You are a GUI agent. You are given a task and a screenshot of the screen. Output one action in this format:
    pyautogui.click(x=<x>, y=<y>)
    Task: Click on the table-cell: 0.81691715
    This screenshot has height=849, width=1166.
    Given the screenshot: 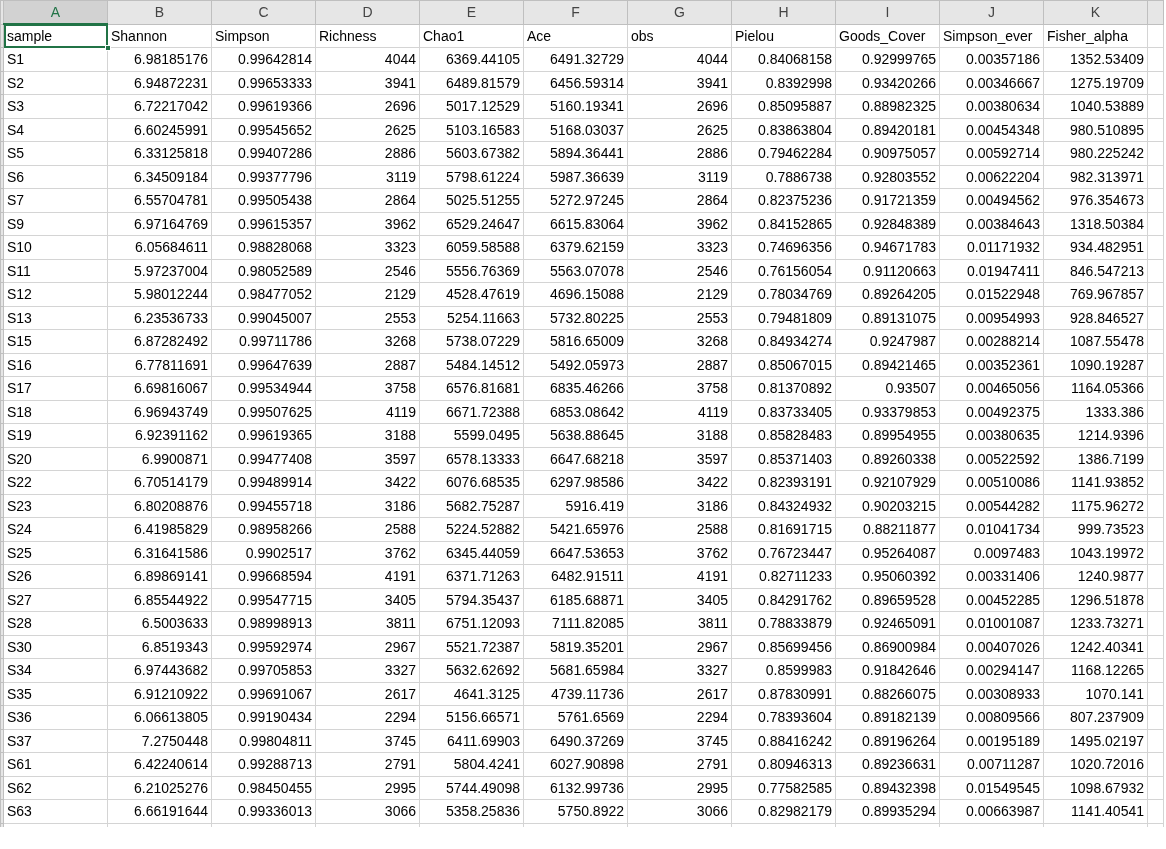 What is the action you would take?
    pyautogui.click(x=783, y=529)
    